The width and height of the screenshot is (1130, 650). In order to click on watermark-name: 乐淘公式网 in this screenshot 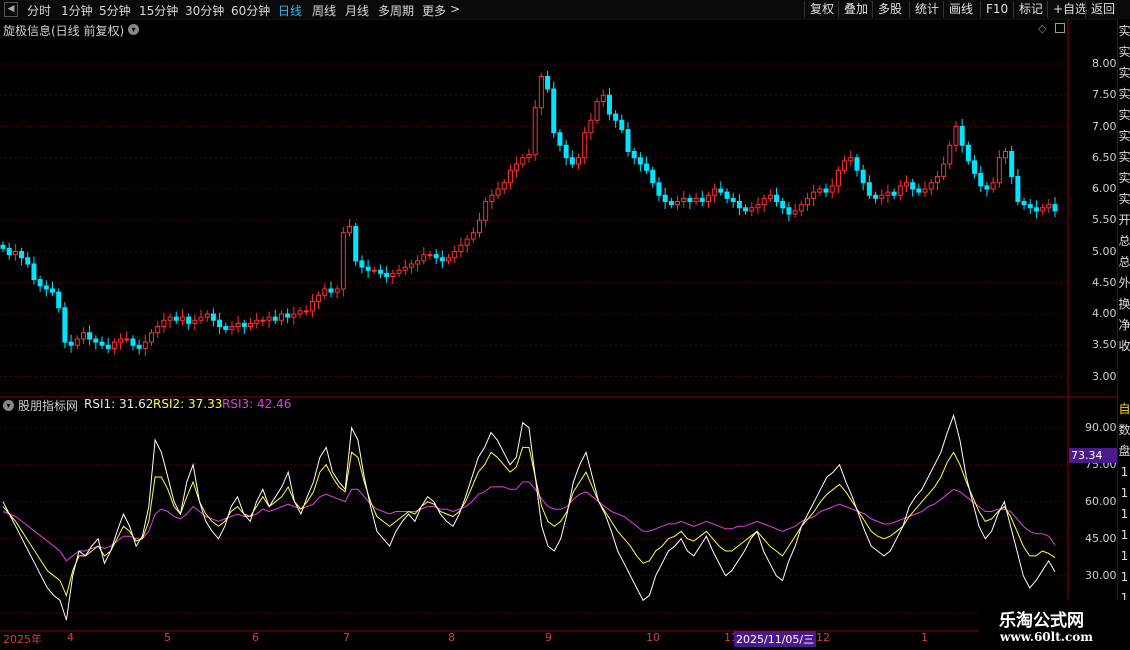, I will do `click(1041, 621)`.